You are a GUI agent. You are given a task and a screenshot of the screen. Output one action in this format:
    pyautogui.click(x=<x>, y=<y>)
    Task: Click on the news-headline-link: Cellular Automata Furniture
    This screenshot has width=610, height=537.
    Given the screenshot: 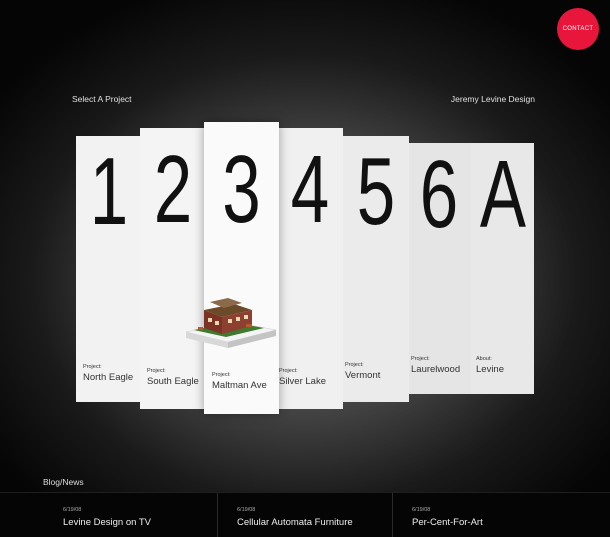 What is the action you would take?
    pyautogui.click(x=295, y=522)
    